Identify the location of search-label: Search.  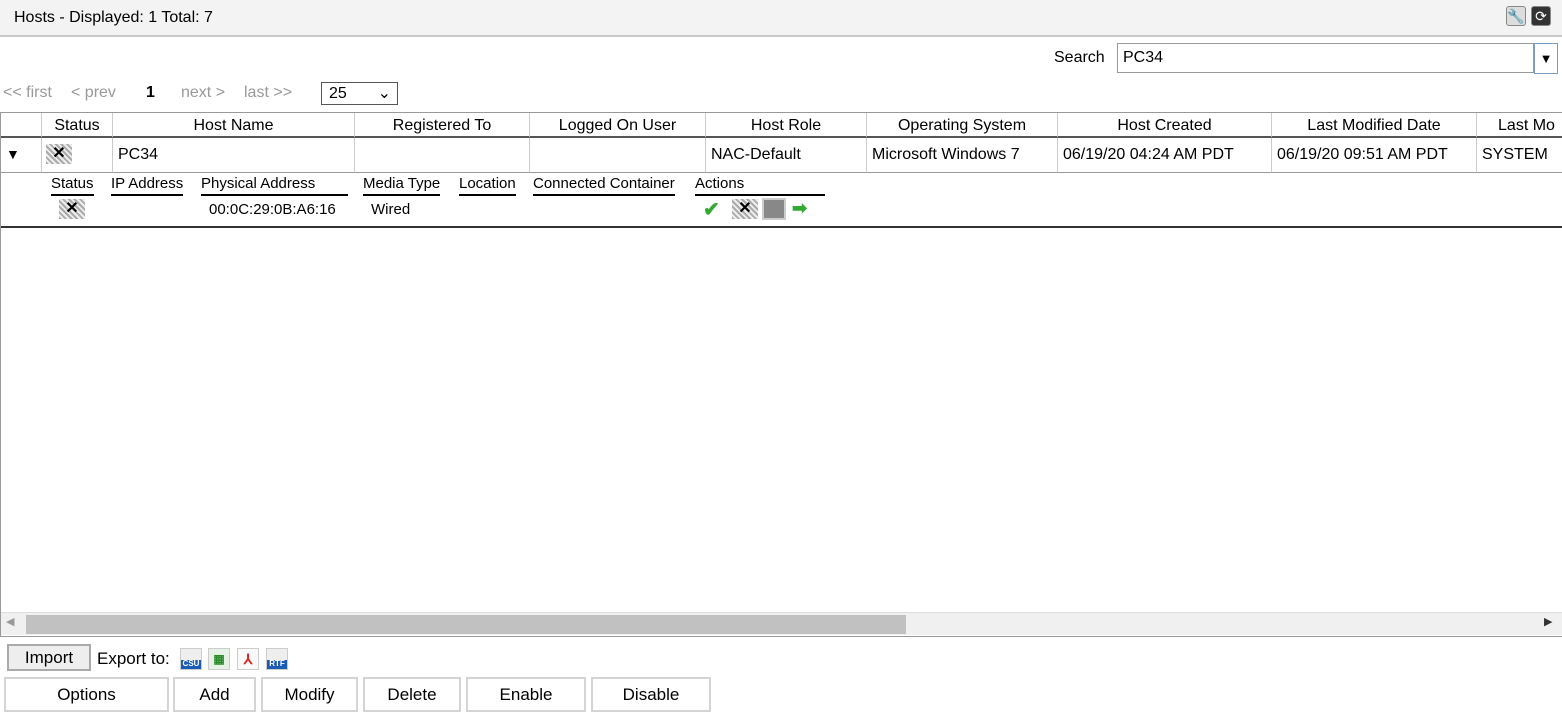
(1079, 57).